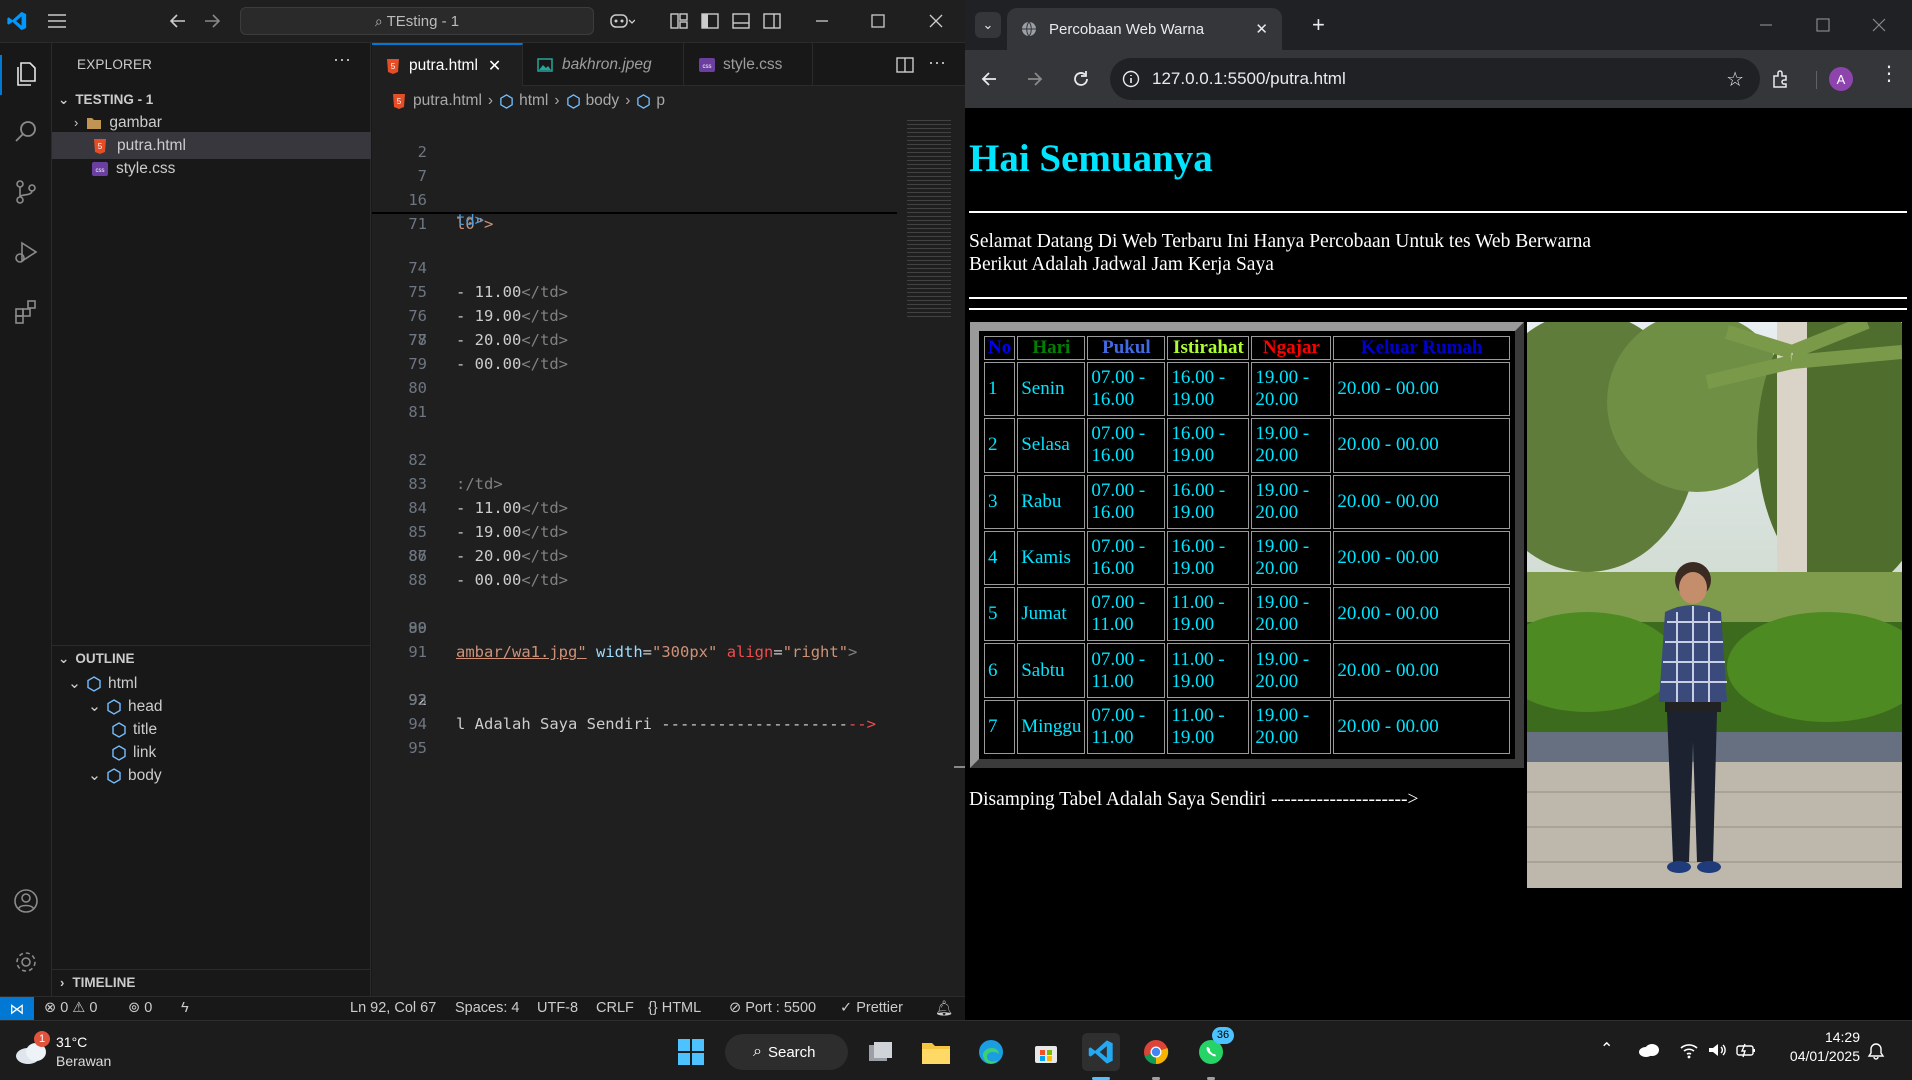  I want to click on sticky-line: 7, so click(634, 162).